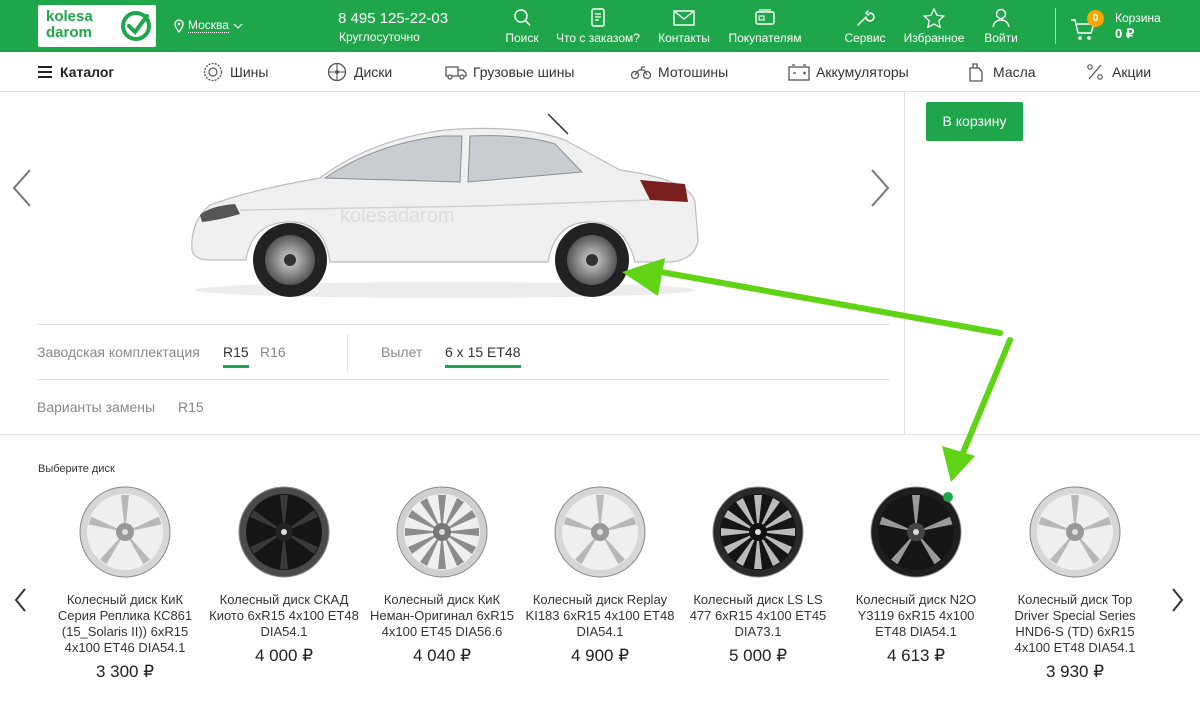 Image resolution: width=1200 pixels, height=713 pixels. Describe the element at coordinates (393, 18) in the screenshot. I see `phone-number: 8 495 125-22-03` at that location.